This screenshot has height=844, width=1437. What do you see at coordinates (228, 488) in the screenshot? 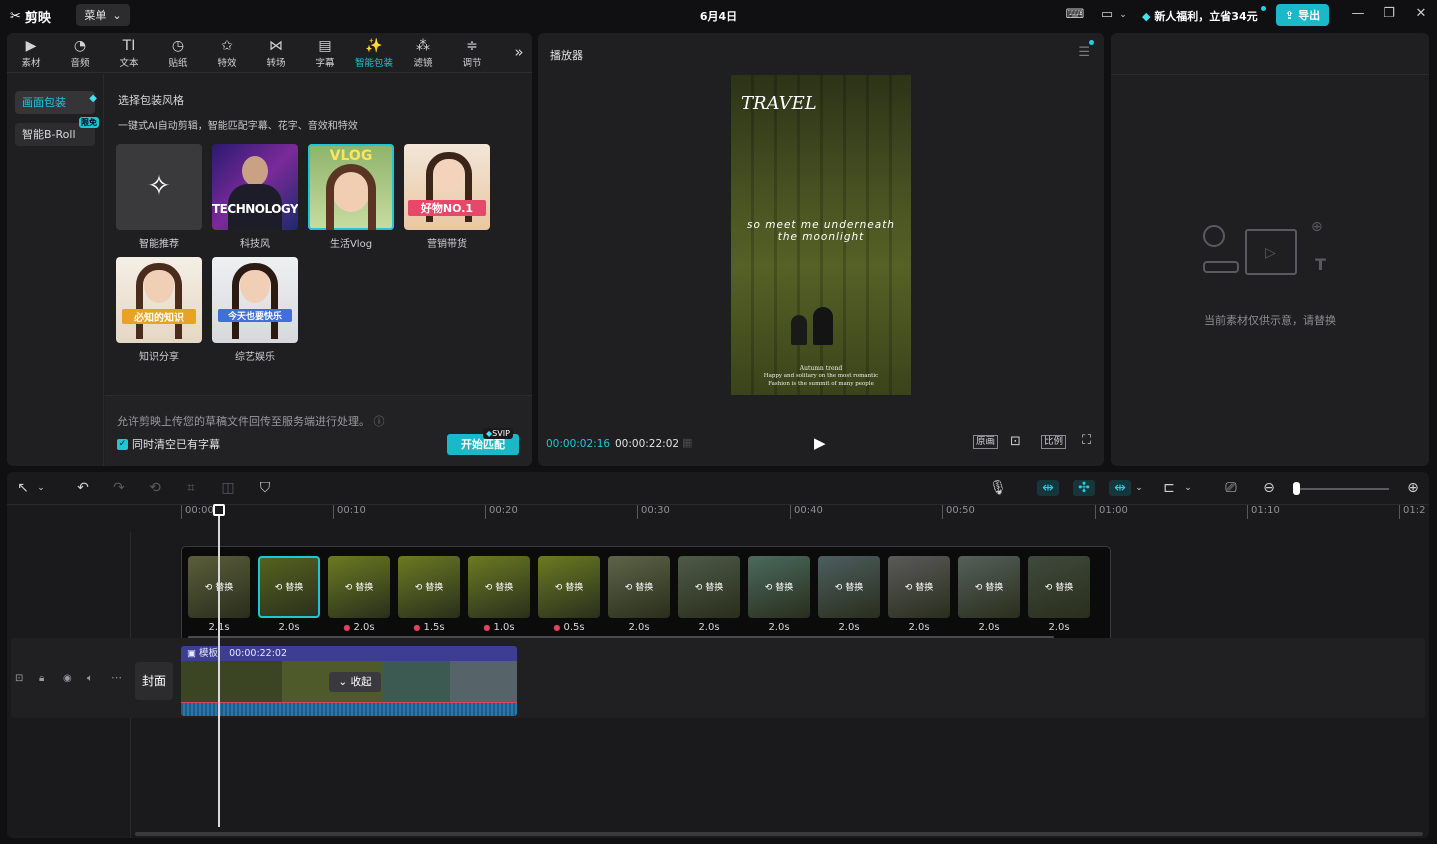
I see `split-icon: ◫` at bounding box center [228, 488].